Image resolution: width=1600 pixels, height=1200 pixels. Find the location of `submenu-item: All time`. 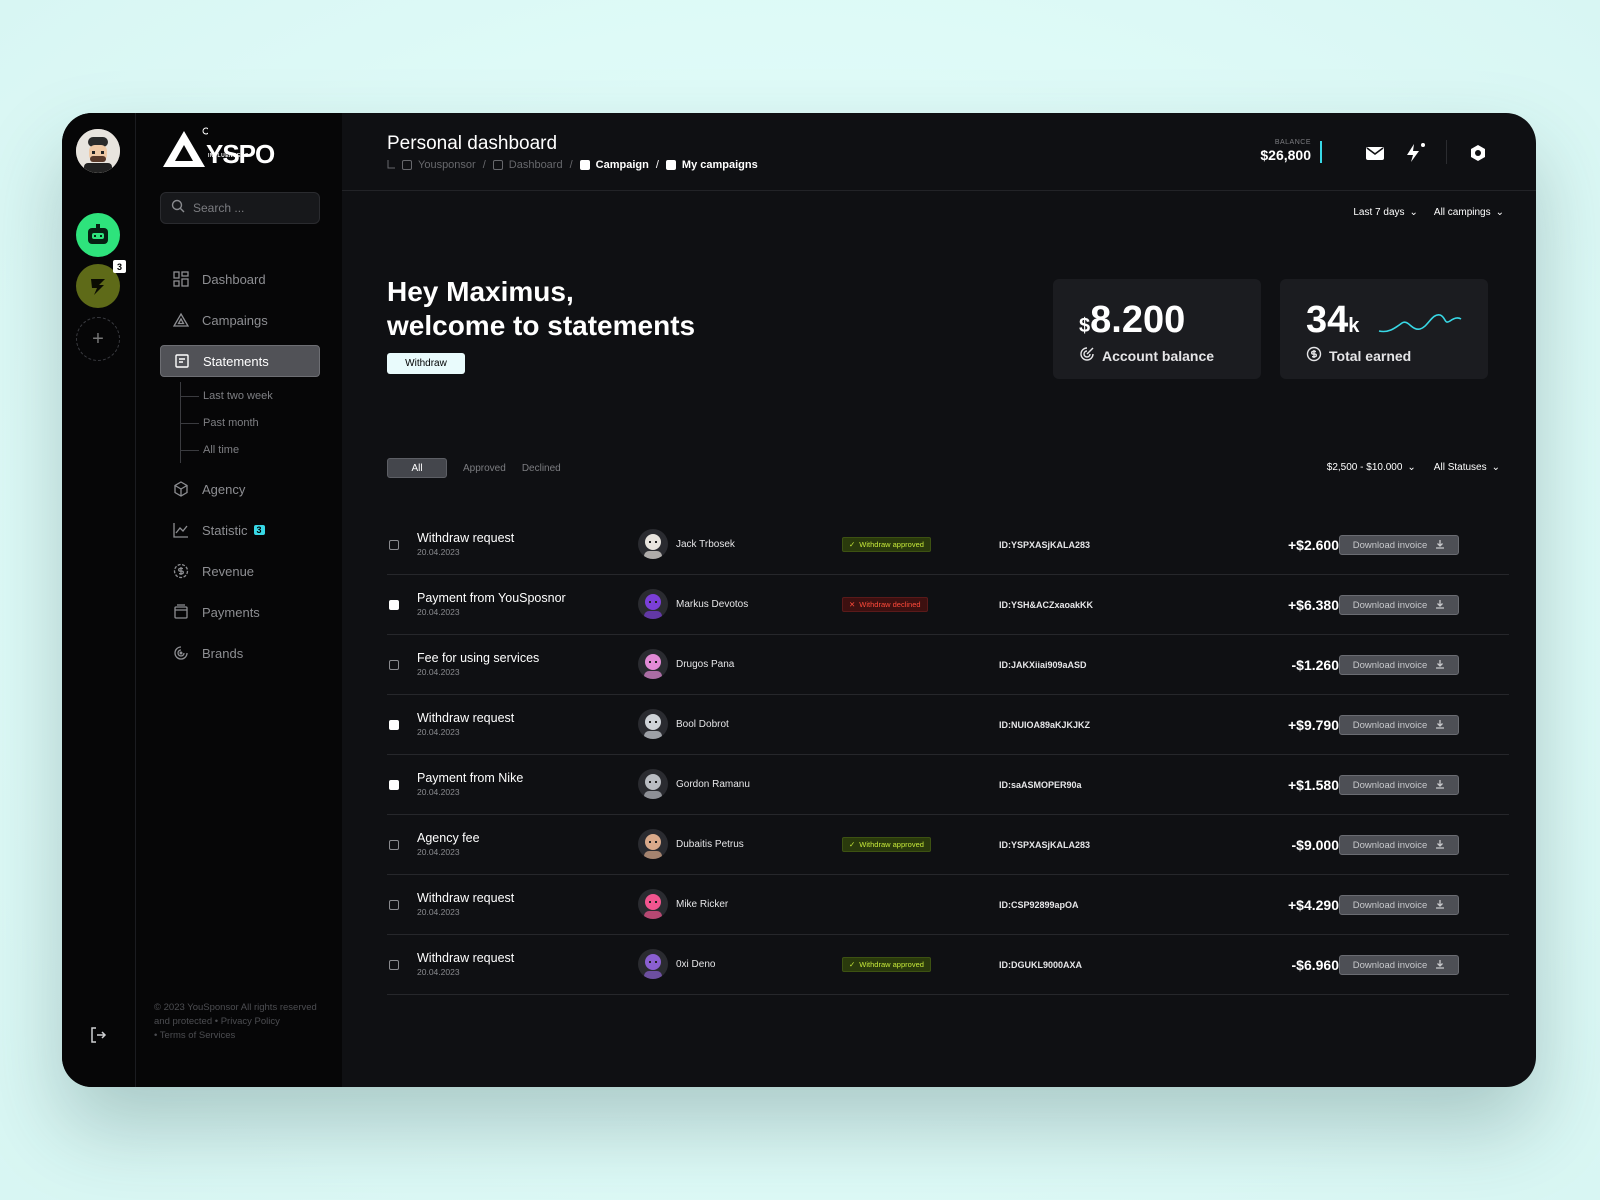

submenu-item: All time is located at coordinates (250, 449).